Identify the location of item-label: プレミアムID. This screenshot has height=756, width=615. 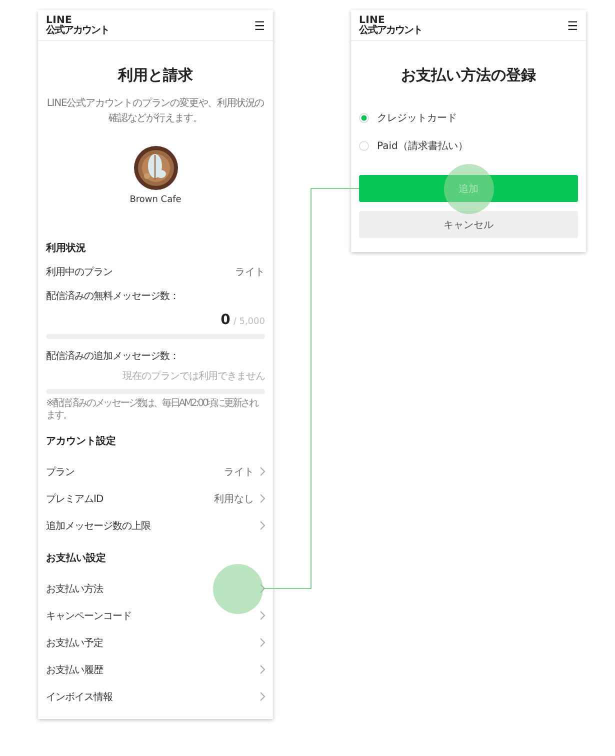
(75, 499).